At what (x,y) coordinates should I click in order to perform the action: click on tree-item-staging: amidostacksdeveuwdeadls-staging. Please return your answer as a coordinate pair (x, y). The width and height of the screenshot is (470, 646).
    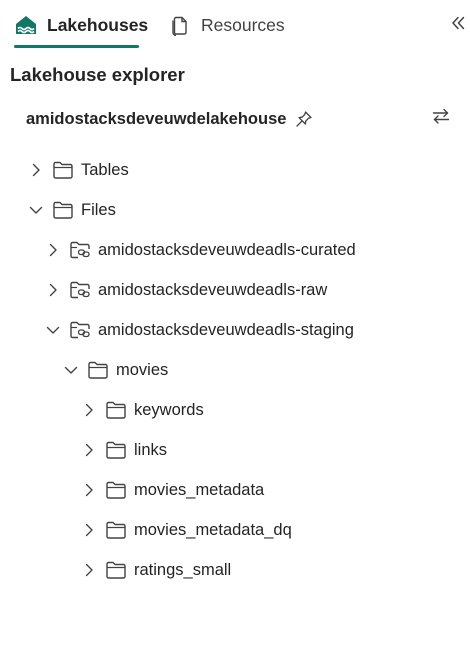
    Looking at the image, I should click on (200, 330).